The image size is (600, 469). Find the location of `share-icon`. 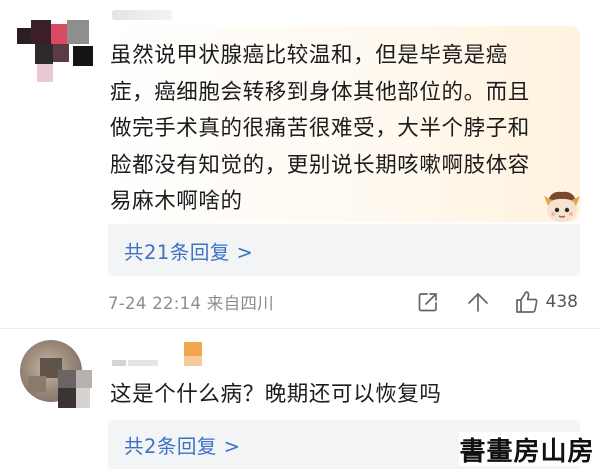

share-icon is located at coordinates (427, 302).